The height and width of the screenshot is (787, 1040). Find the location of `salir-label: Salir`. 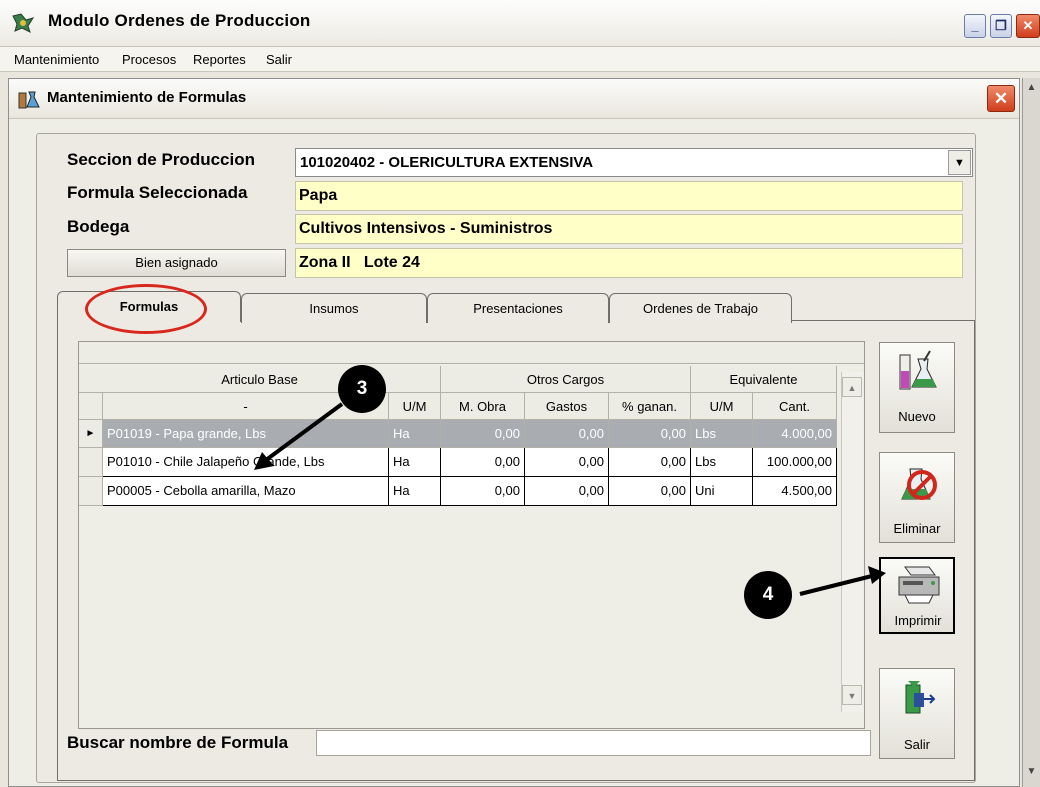

salir-label: Salir is located at coordinates (916, 744).